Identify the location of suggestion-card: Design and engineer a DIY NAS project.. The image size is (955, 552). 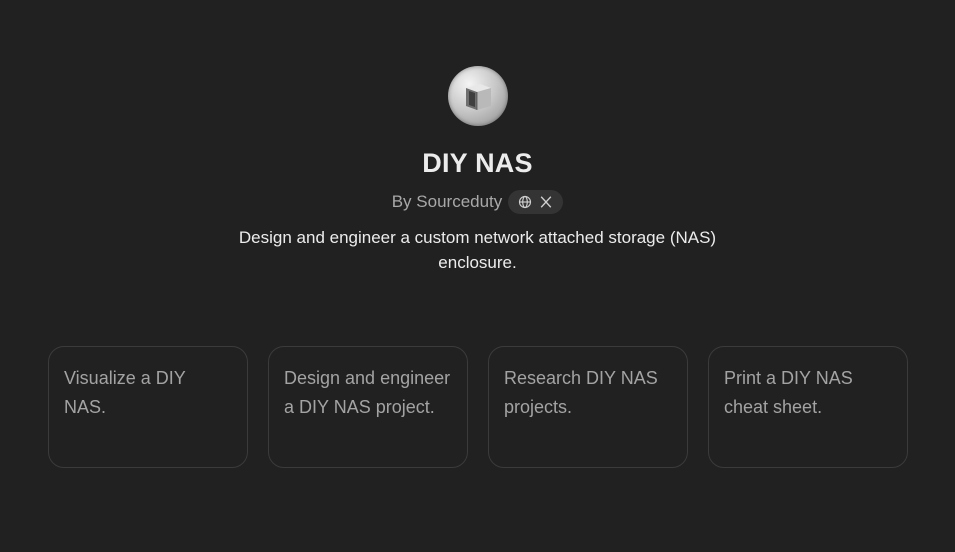
(368, 407).